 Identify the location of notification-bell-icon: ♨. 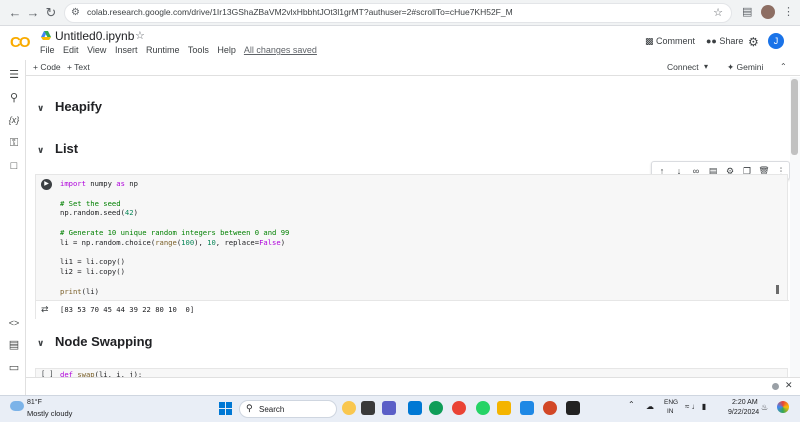
(764, 407).